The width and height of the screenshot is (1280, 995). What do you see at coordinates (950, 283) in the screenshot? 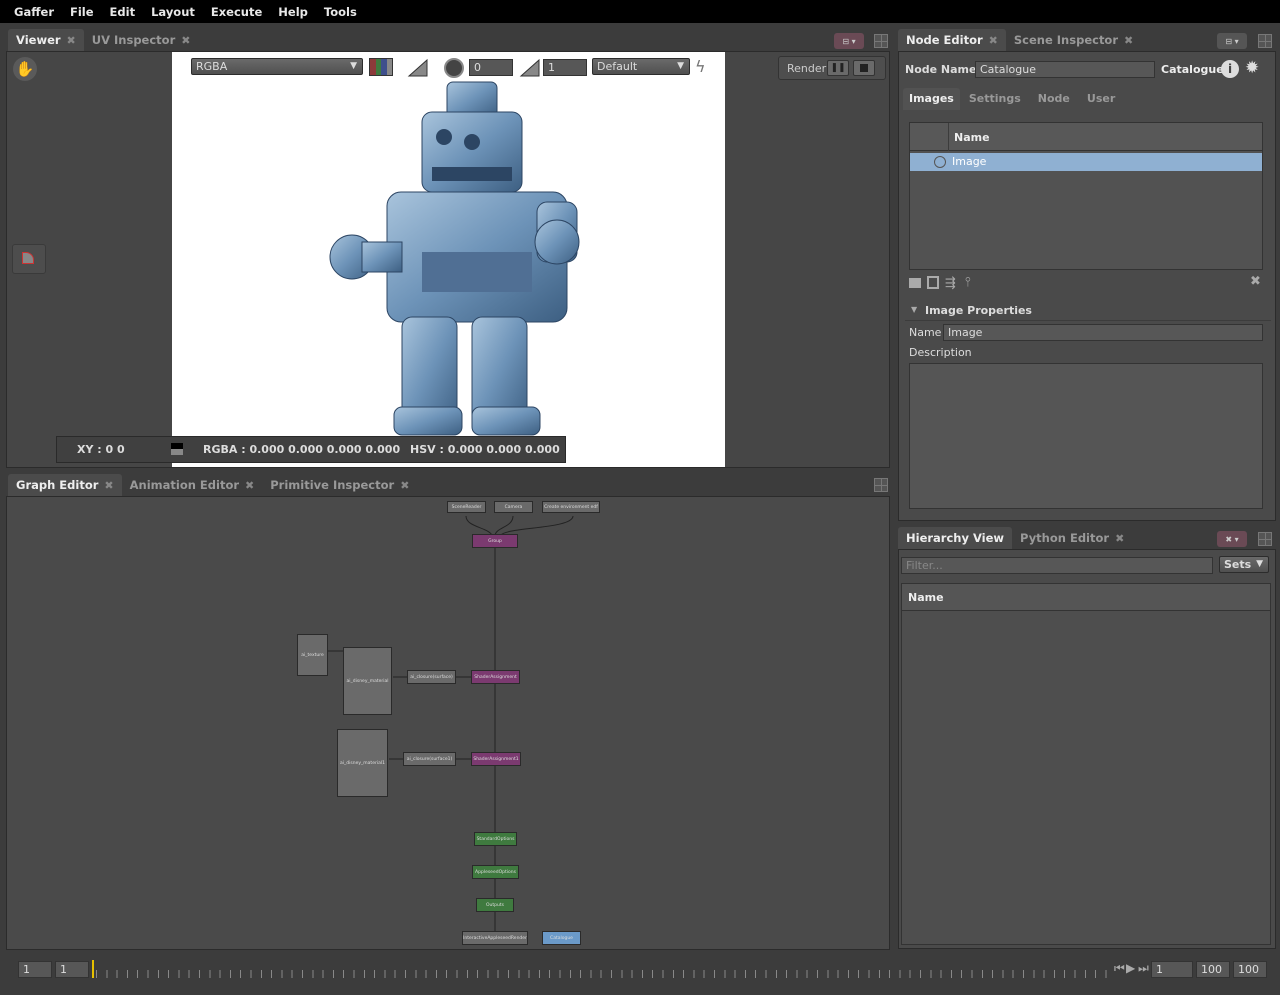
I see `extract-icon: ⇶` at bounding box center [950, 283].